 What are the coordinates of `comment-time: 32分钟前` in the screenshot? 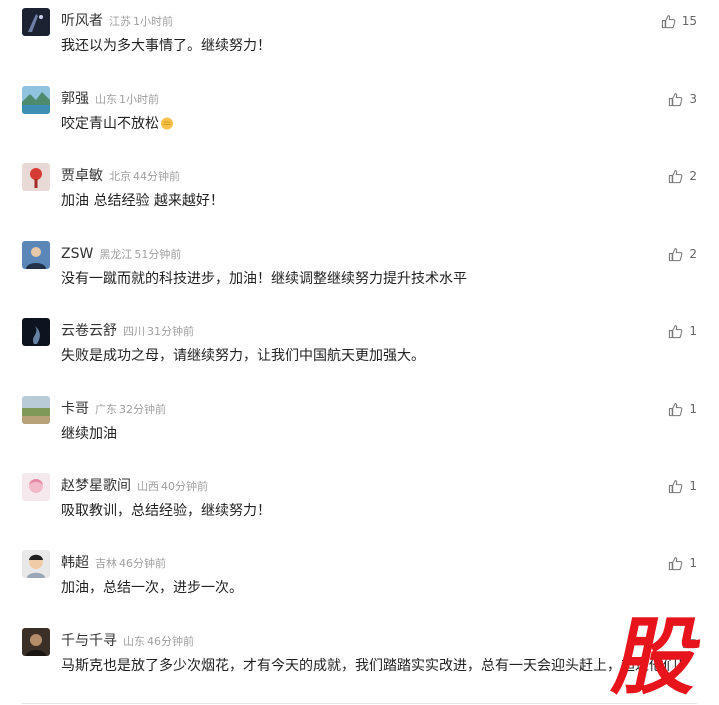 It's located at (142, 409).